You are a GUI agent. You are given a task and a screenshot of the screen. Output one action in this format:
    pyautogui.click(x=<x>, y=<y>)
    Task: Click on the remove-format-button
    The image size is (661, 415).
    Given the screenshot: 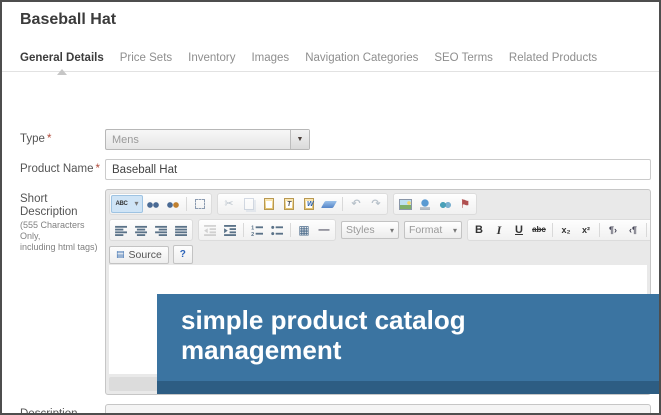 What is the action you would take?
    pyautogui.click(x=329, y=204)
    